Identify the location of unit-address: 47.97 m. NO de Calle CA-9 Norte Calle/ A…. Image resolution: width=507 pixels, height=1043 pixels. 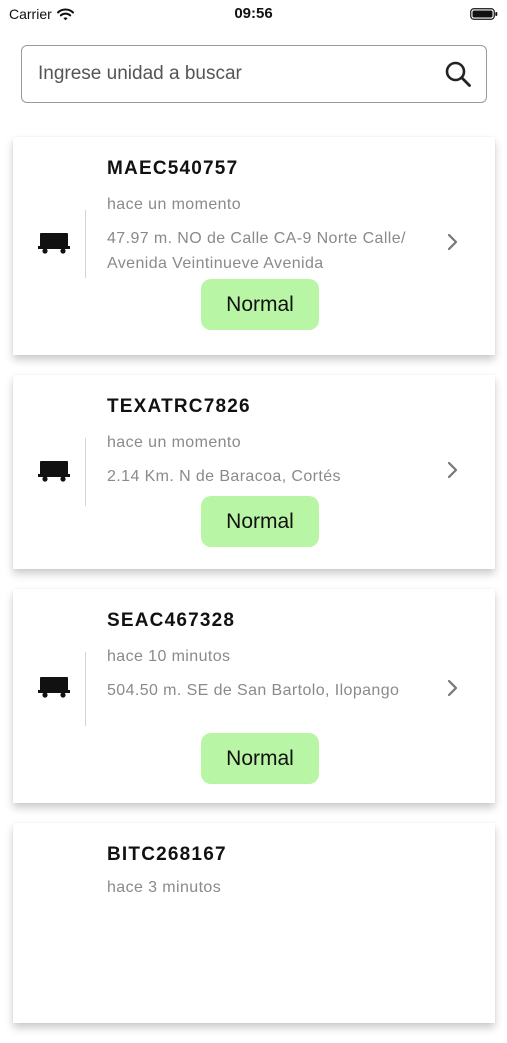
(256, 251).